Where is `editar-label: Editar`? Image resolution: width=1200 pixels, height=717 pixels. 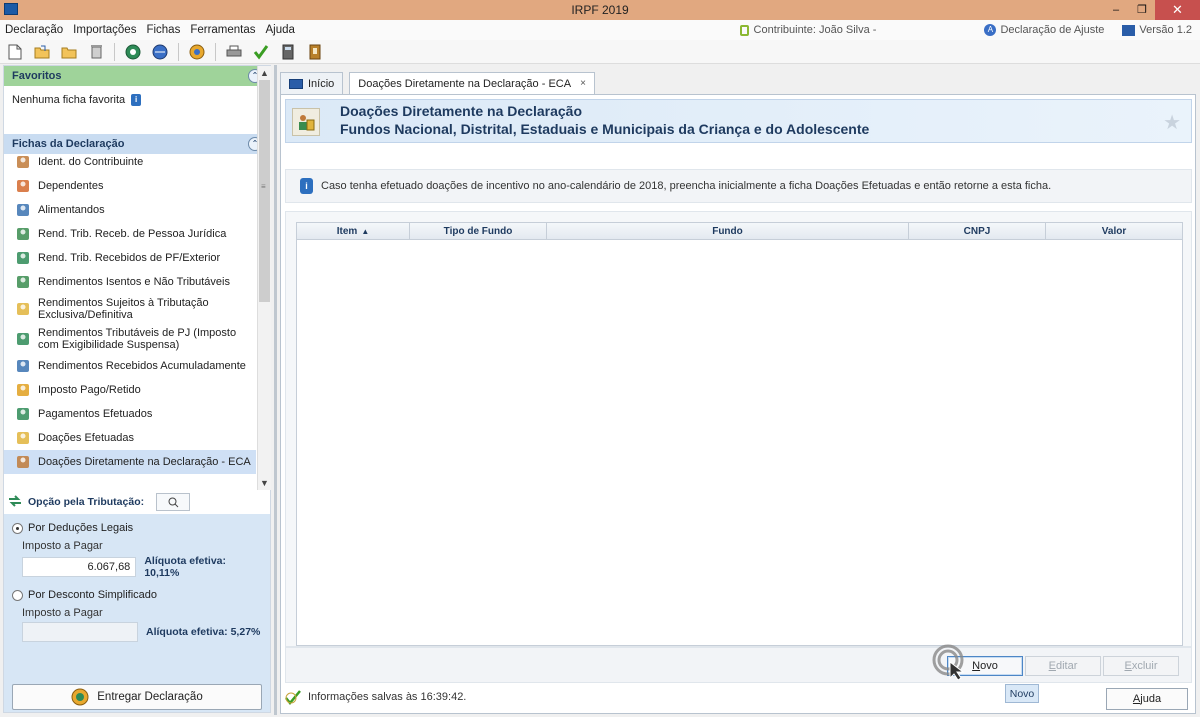 editar-label: Editar is located at coordinates (1063, 666).